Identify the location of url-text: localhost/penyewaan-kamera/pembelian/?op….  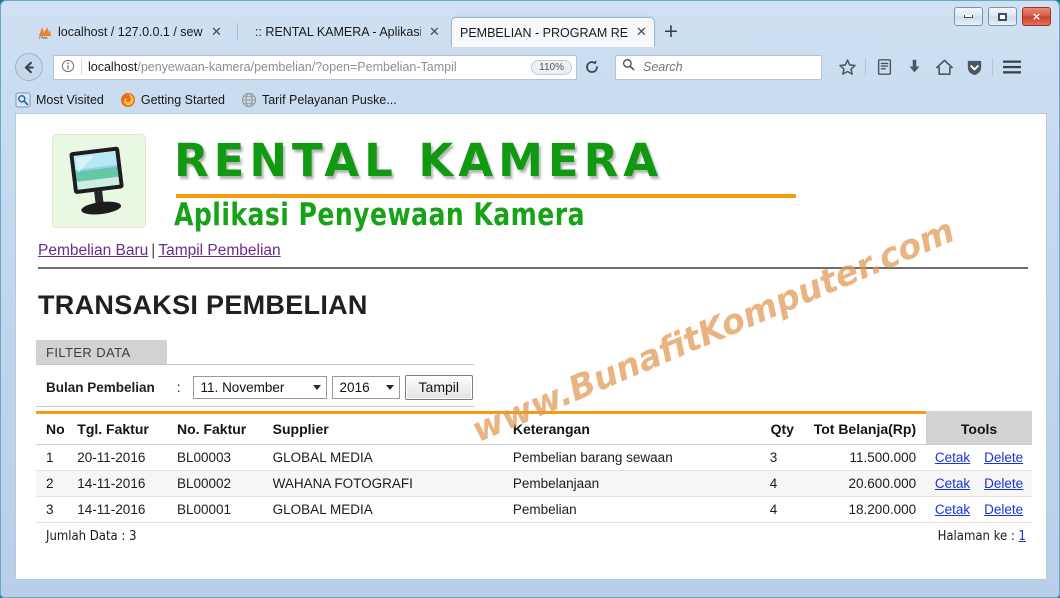
(307, 67).